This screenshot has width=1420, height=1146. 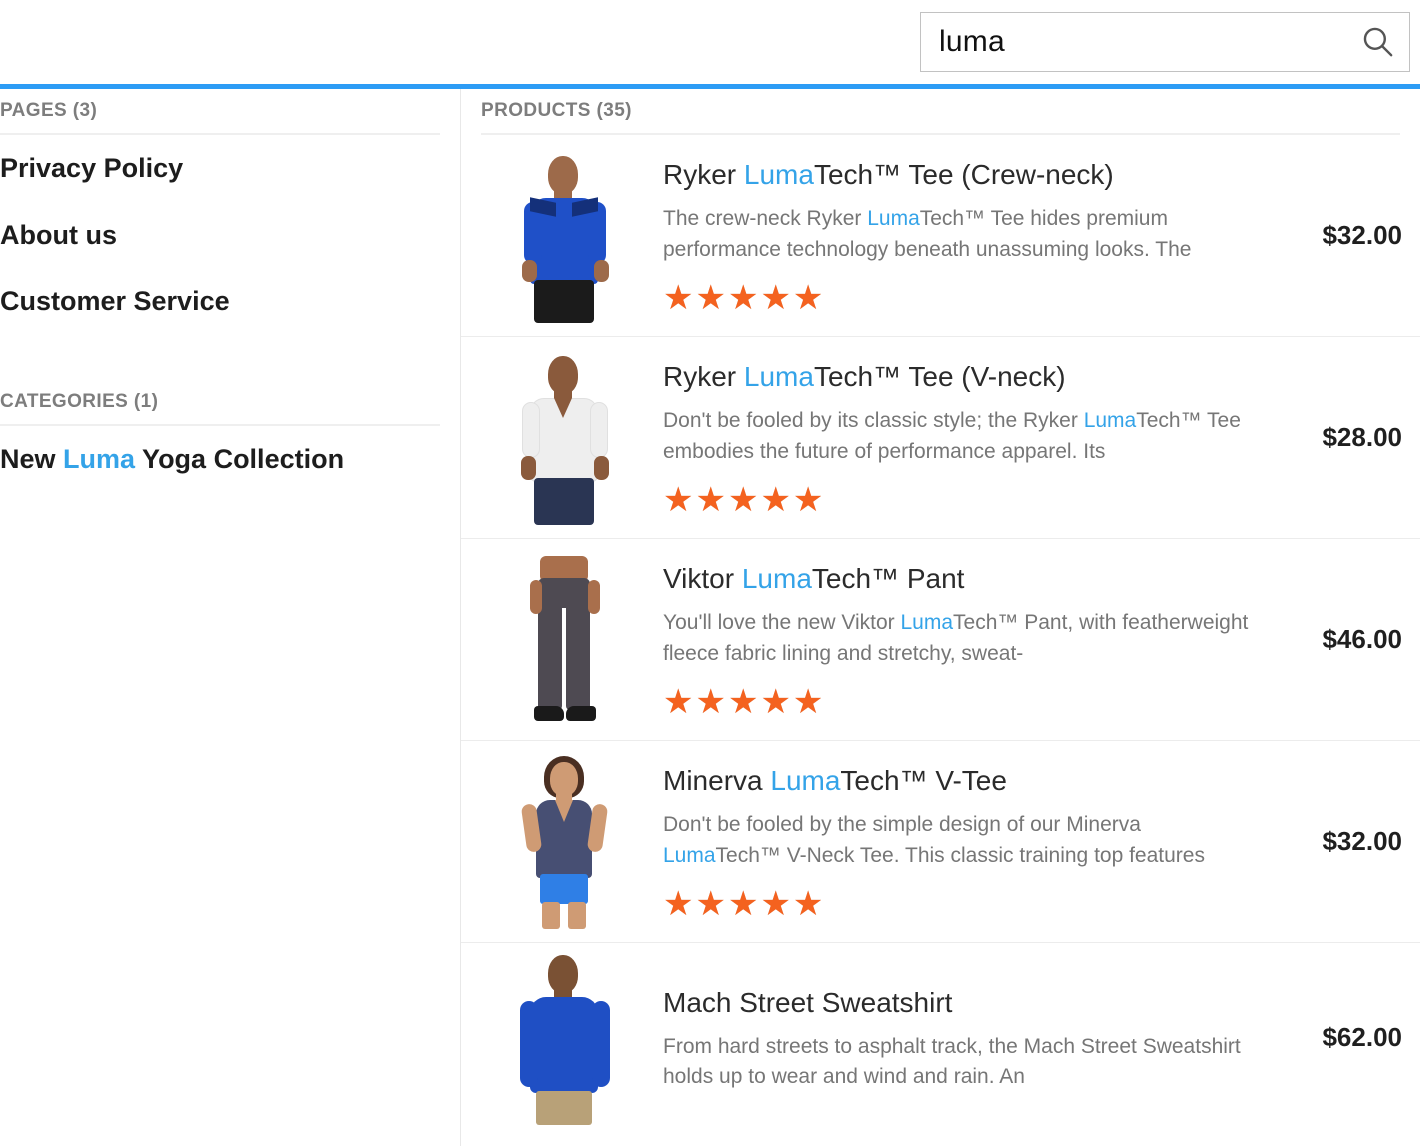 What do you see at coordinates (808, 1002) in the screenshot?
I see `product-title-pre: Mach Street Sweatshirt` at bounding box center [808, 1002].